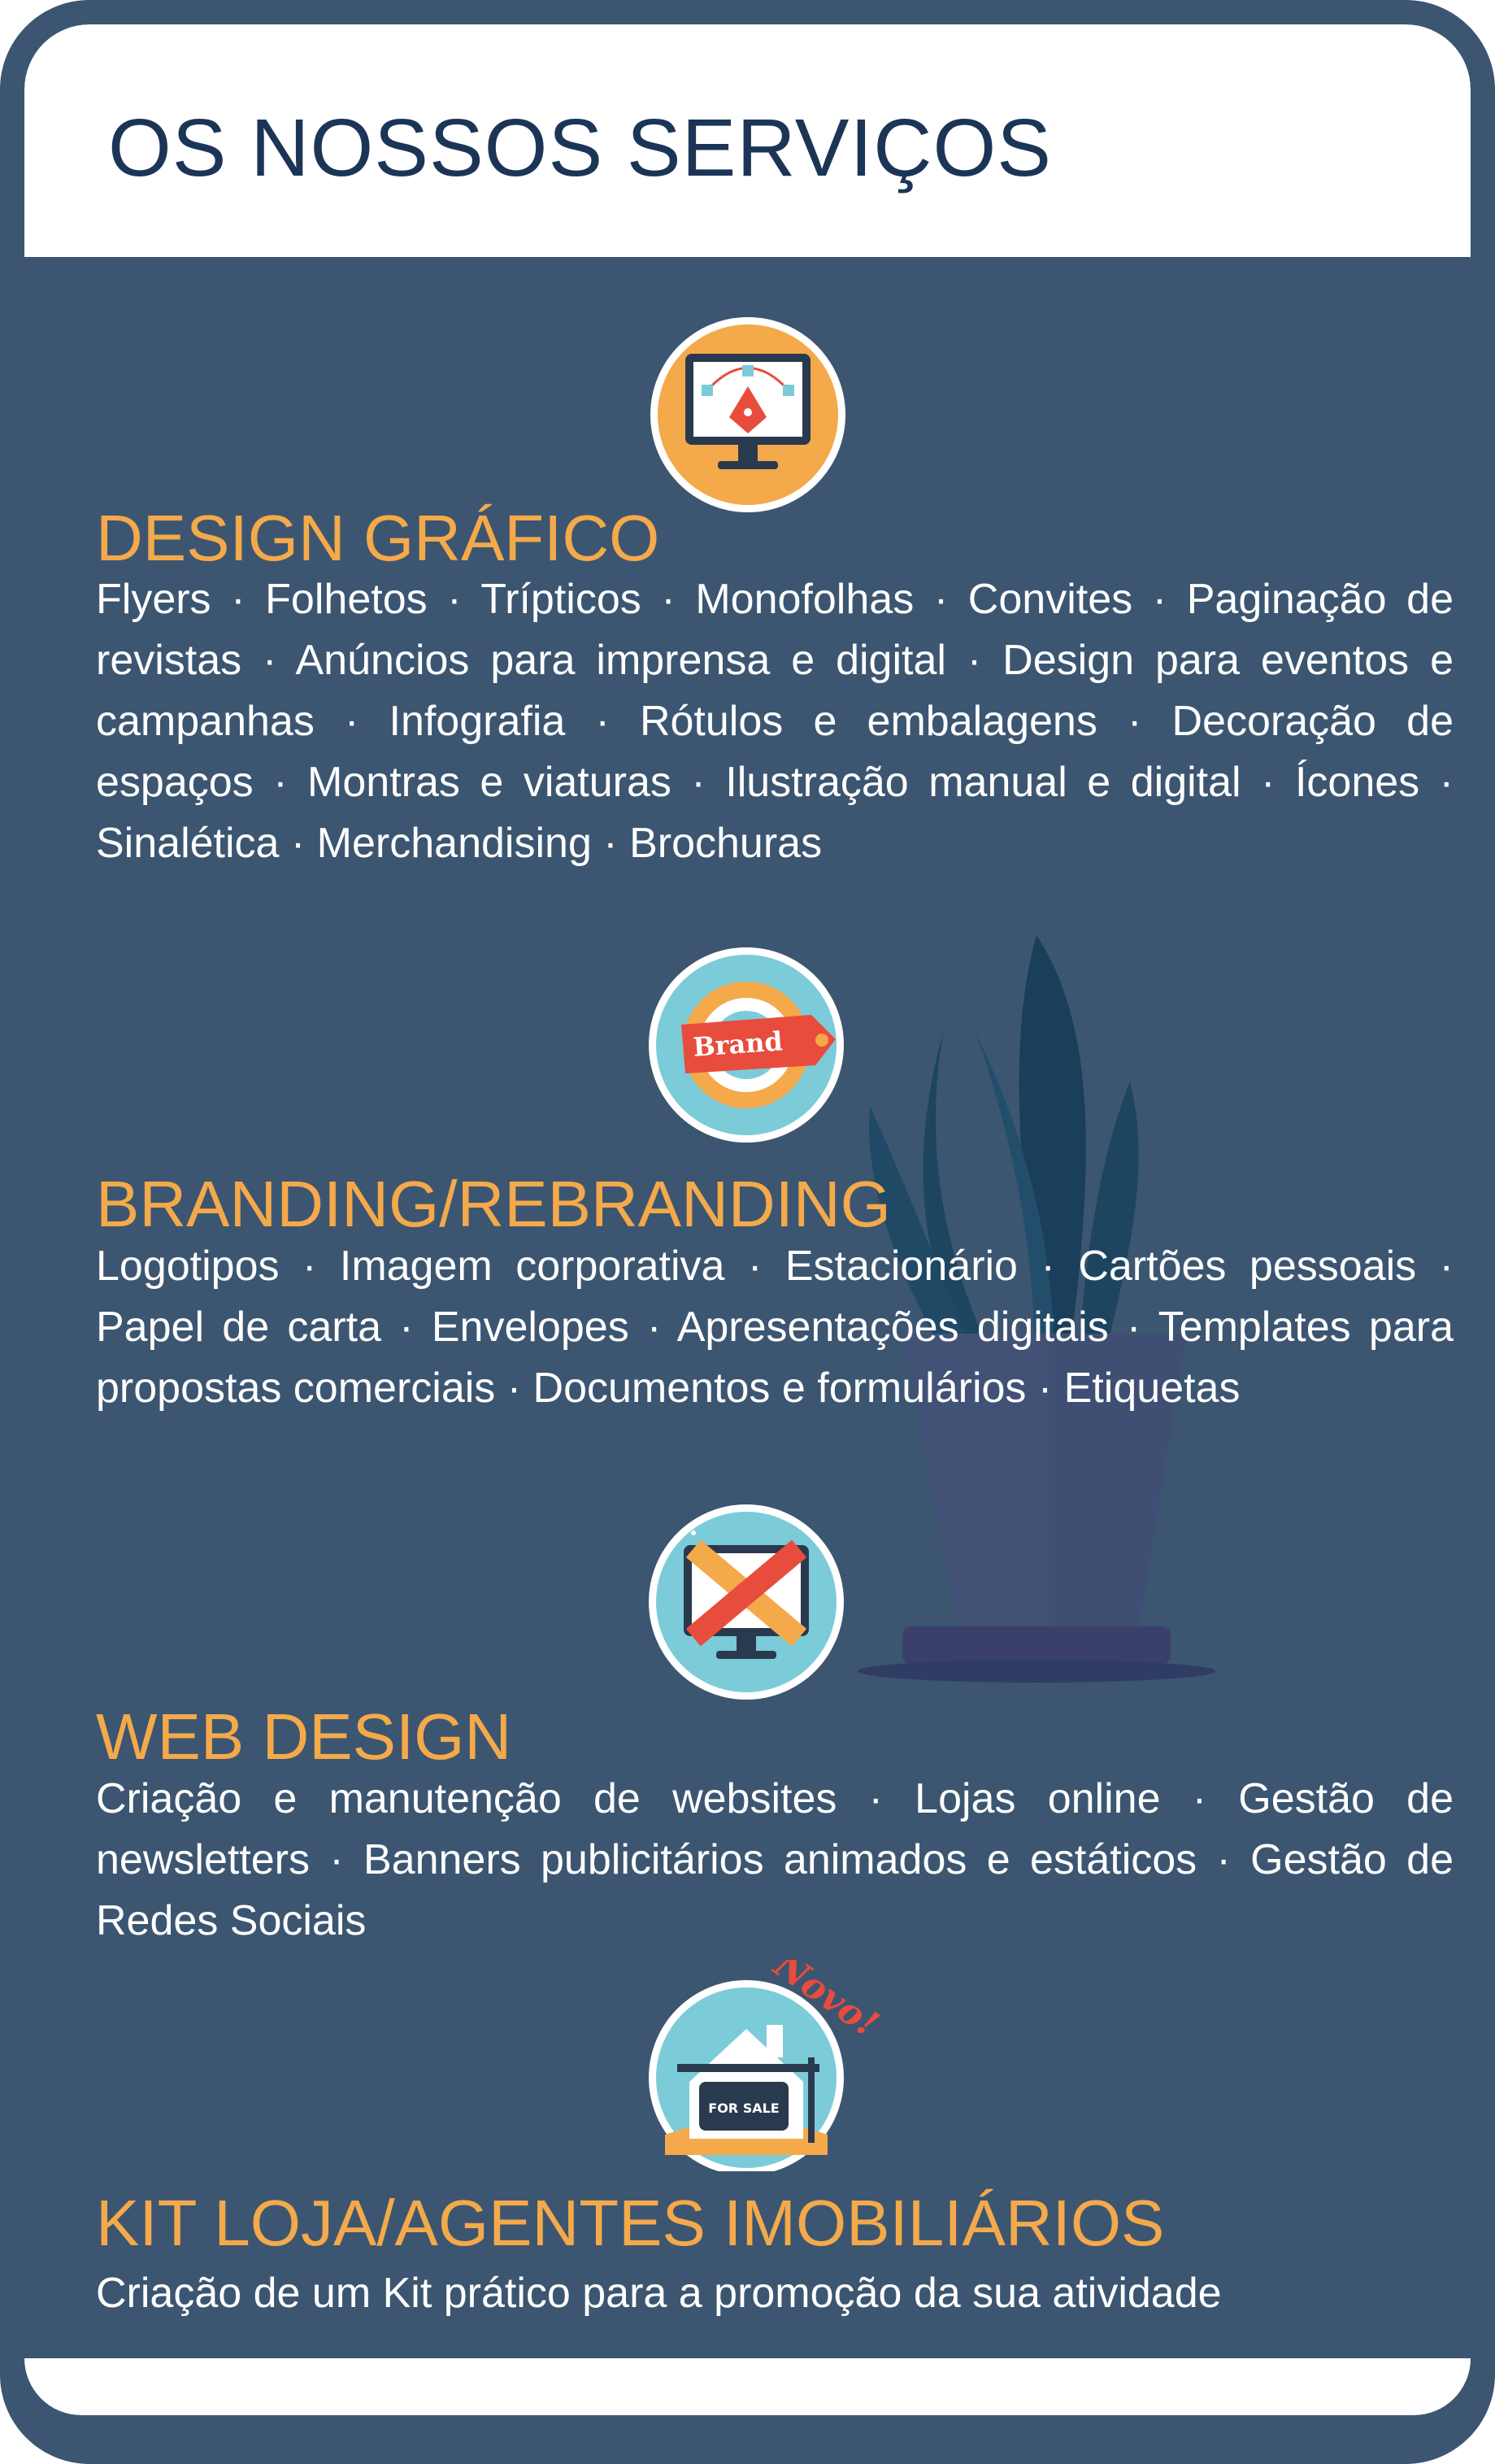  What do you see at coordinates (747, 2386) in the screenshot?
I see `footer-strip` at bounding box center [747, 2386].